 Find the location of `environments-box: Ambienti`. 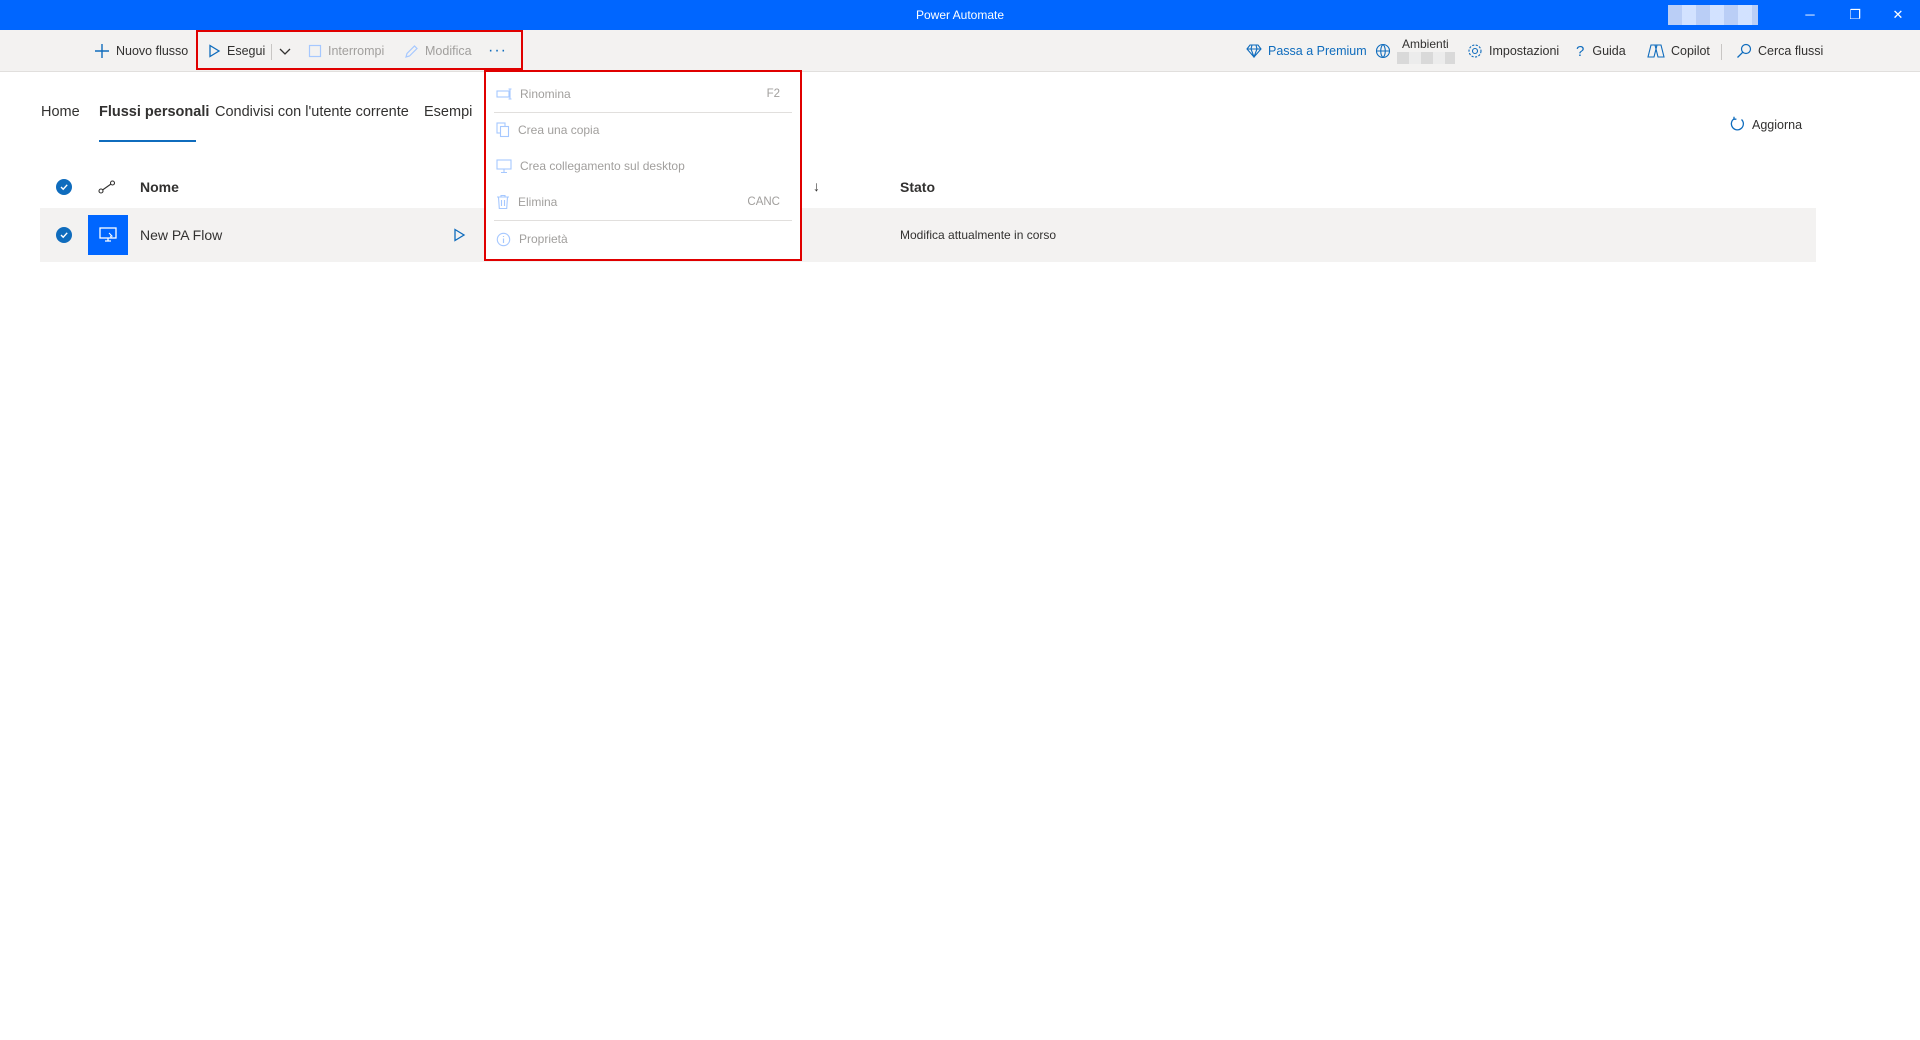

environments-box: Ambienti is located at coordinates (1426, 51).